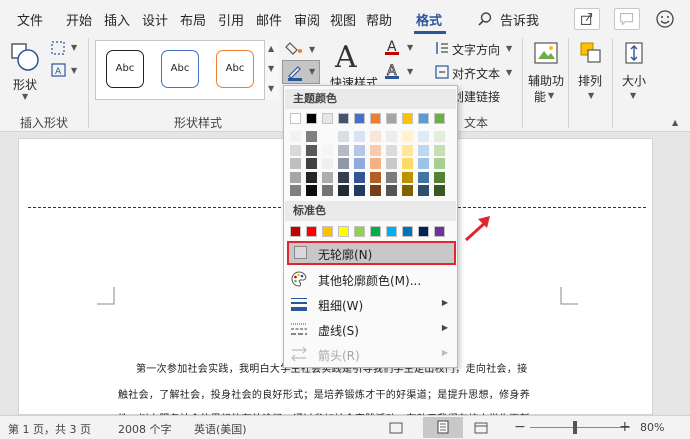 The image size is (690, 439). What do you see at coordinates (307, 19) in the screenshot?
I see `tab-review: 审阅` at bounding box center [307, 19].